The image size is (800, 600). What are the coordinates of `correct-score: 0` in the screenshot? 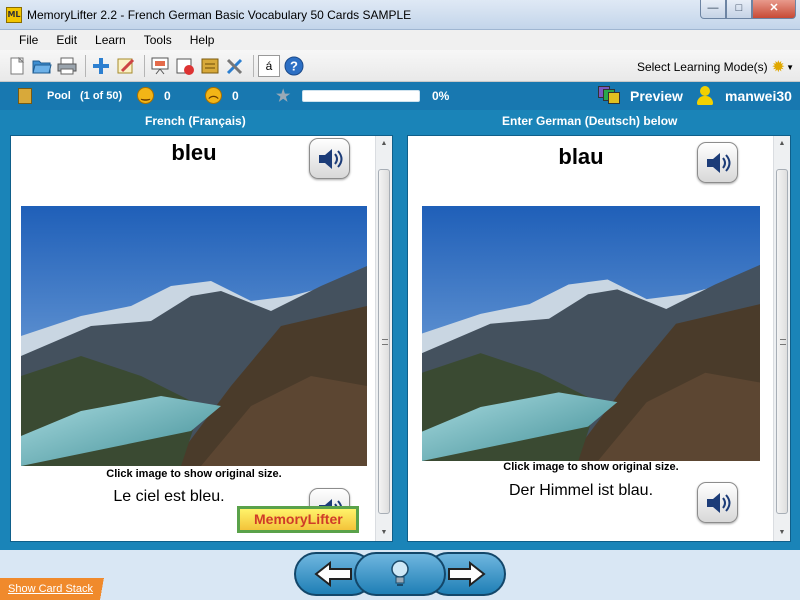 It's located at (167, 96).